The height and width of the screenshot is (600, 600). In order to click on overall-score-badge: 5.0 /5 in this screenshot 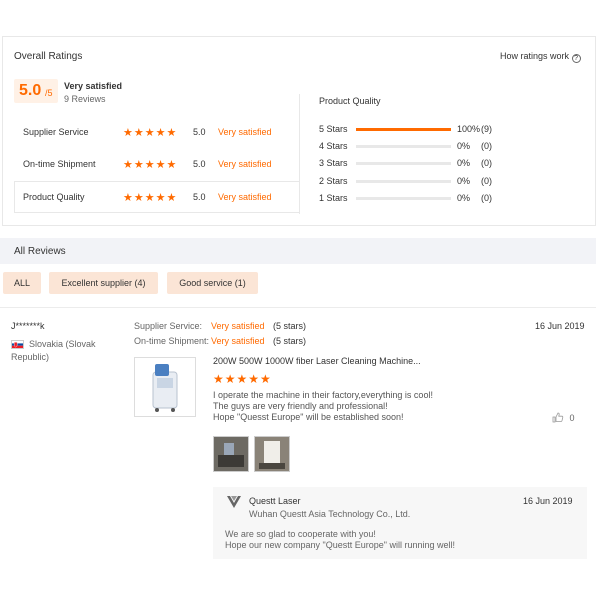, I will do `click(36, 91)`.